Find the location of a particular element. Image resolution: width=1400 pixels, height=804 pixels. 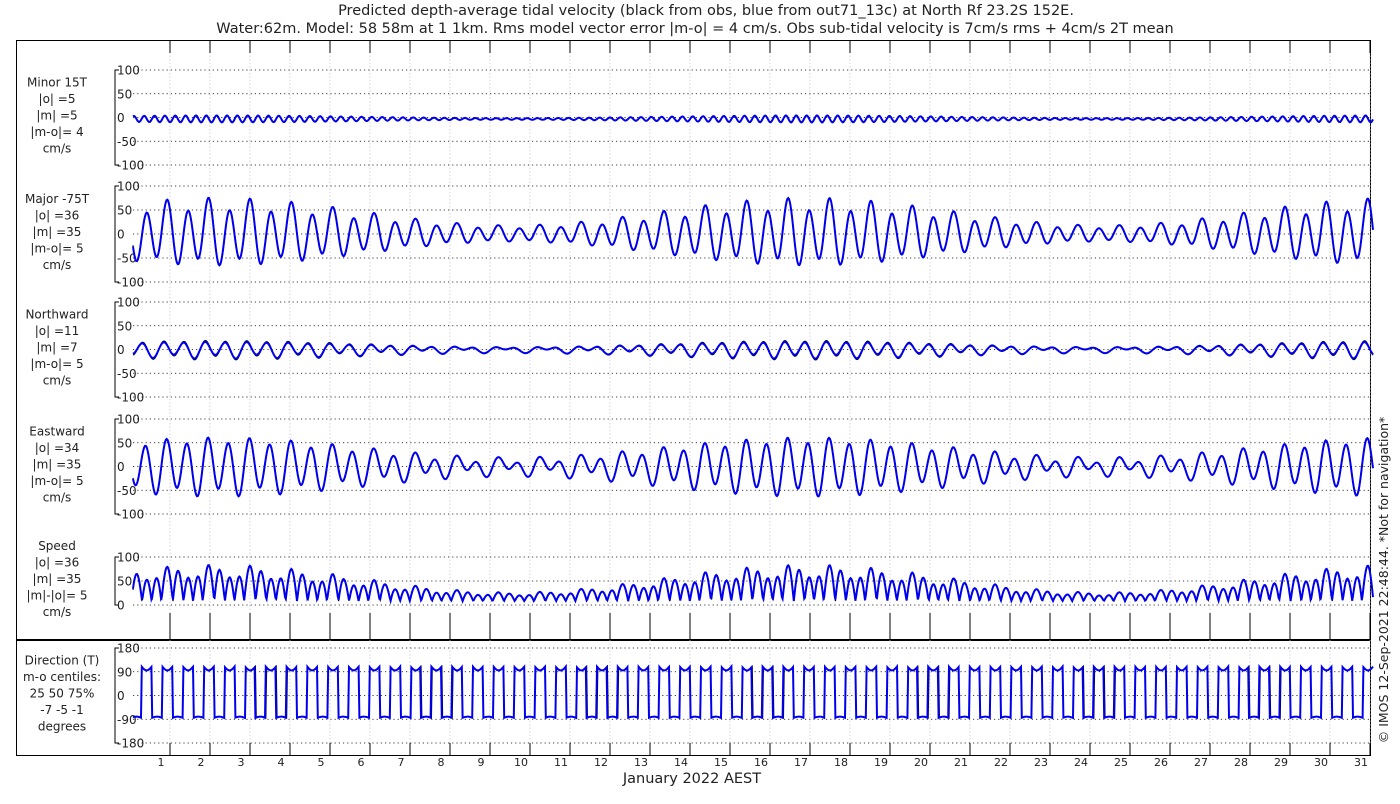

x-tick-label: 29 is located at coordinates (1281, 762).